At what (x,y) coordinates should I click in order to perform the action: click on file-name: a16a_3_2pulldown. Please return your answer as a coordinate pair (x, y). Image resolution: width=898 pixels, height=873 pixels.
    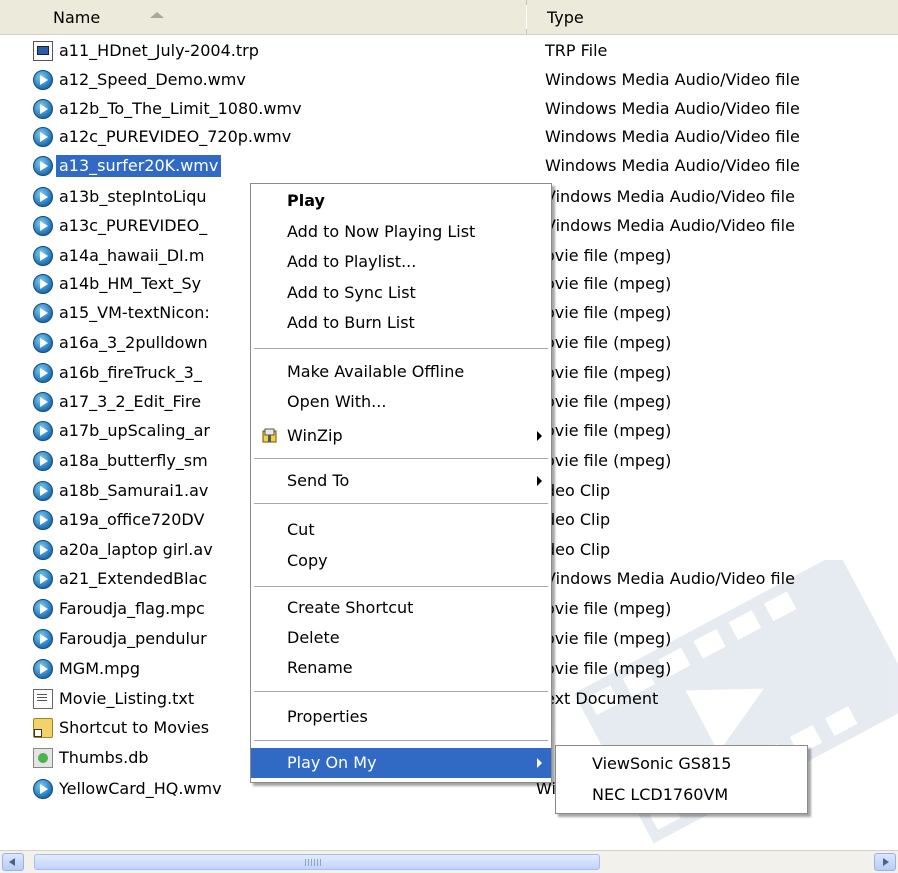
    Looking at the image, I should click on (133, 342).